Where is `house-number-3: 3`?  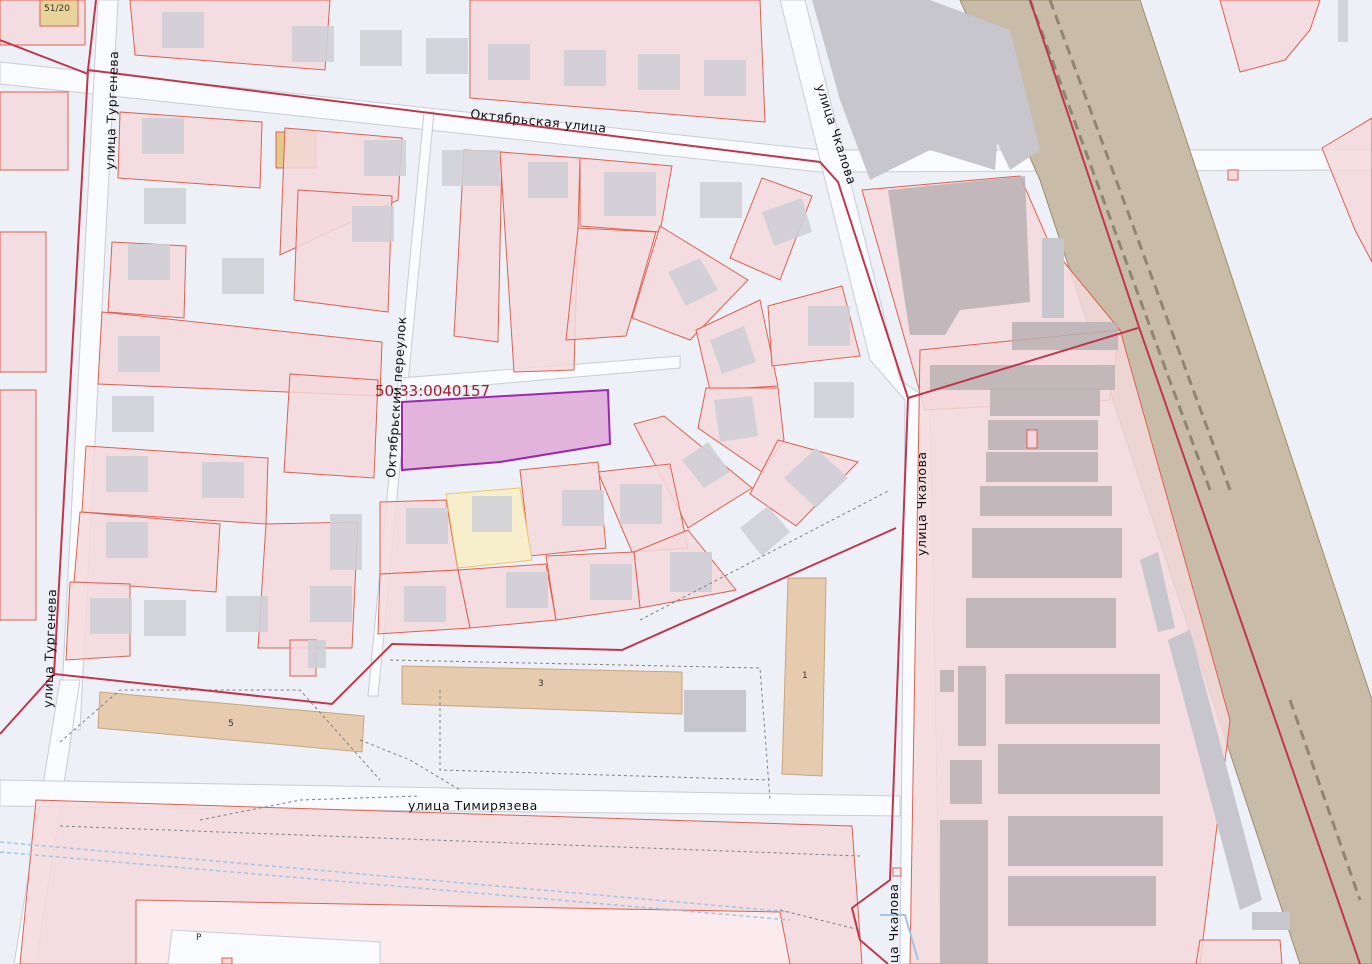
house-number-3: 3 is located at coordinates (541, 684).